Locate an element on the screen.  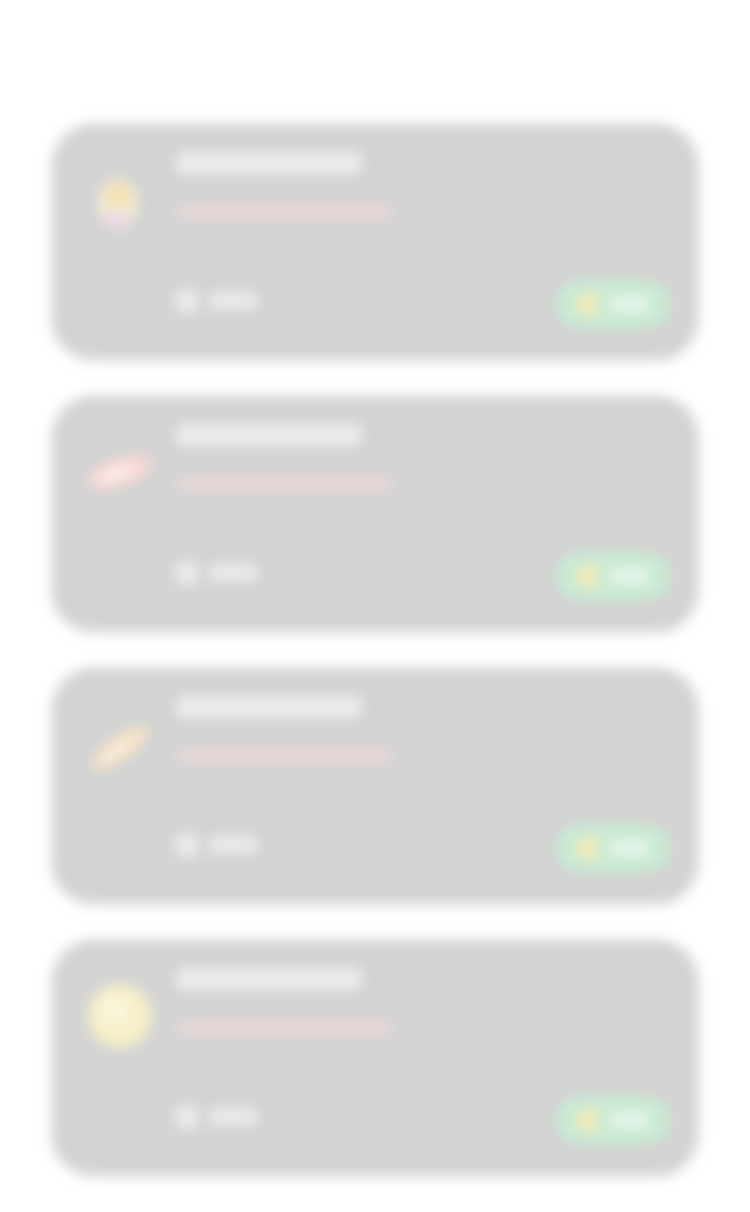
cup-icon is located at coordinates (118, 204).